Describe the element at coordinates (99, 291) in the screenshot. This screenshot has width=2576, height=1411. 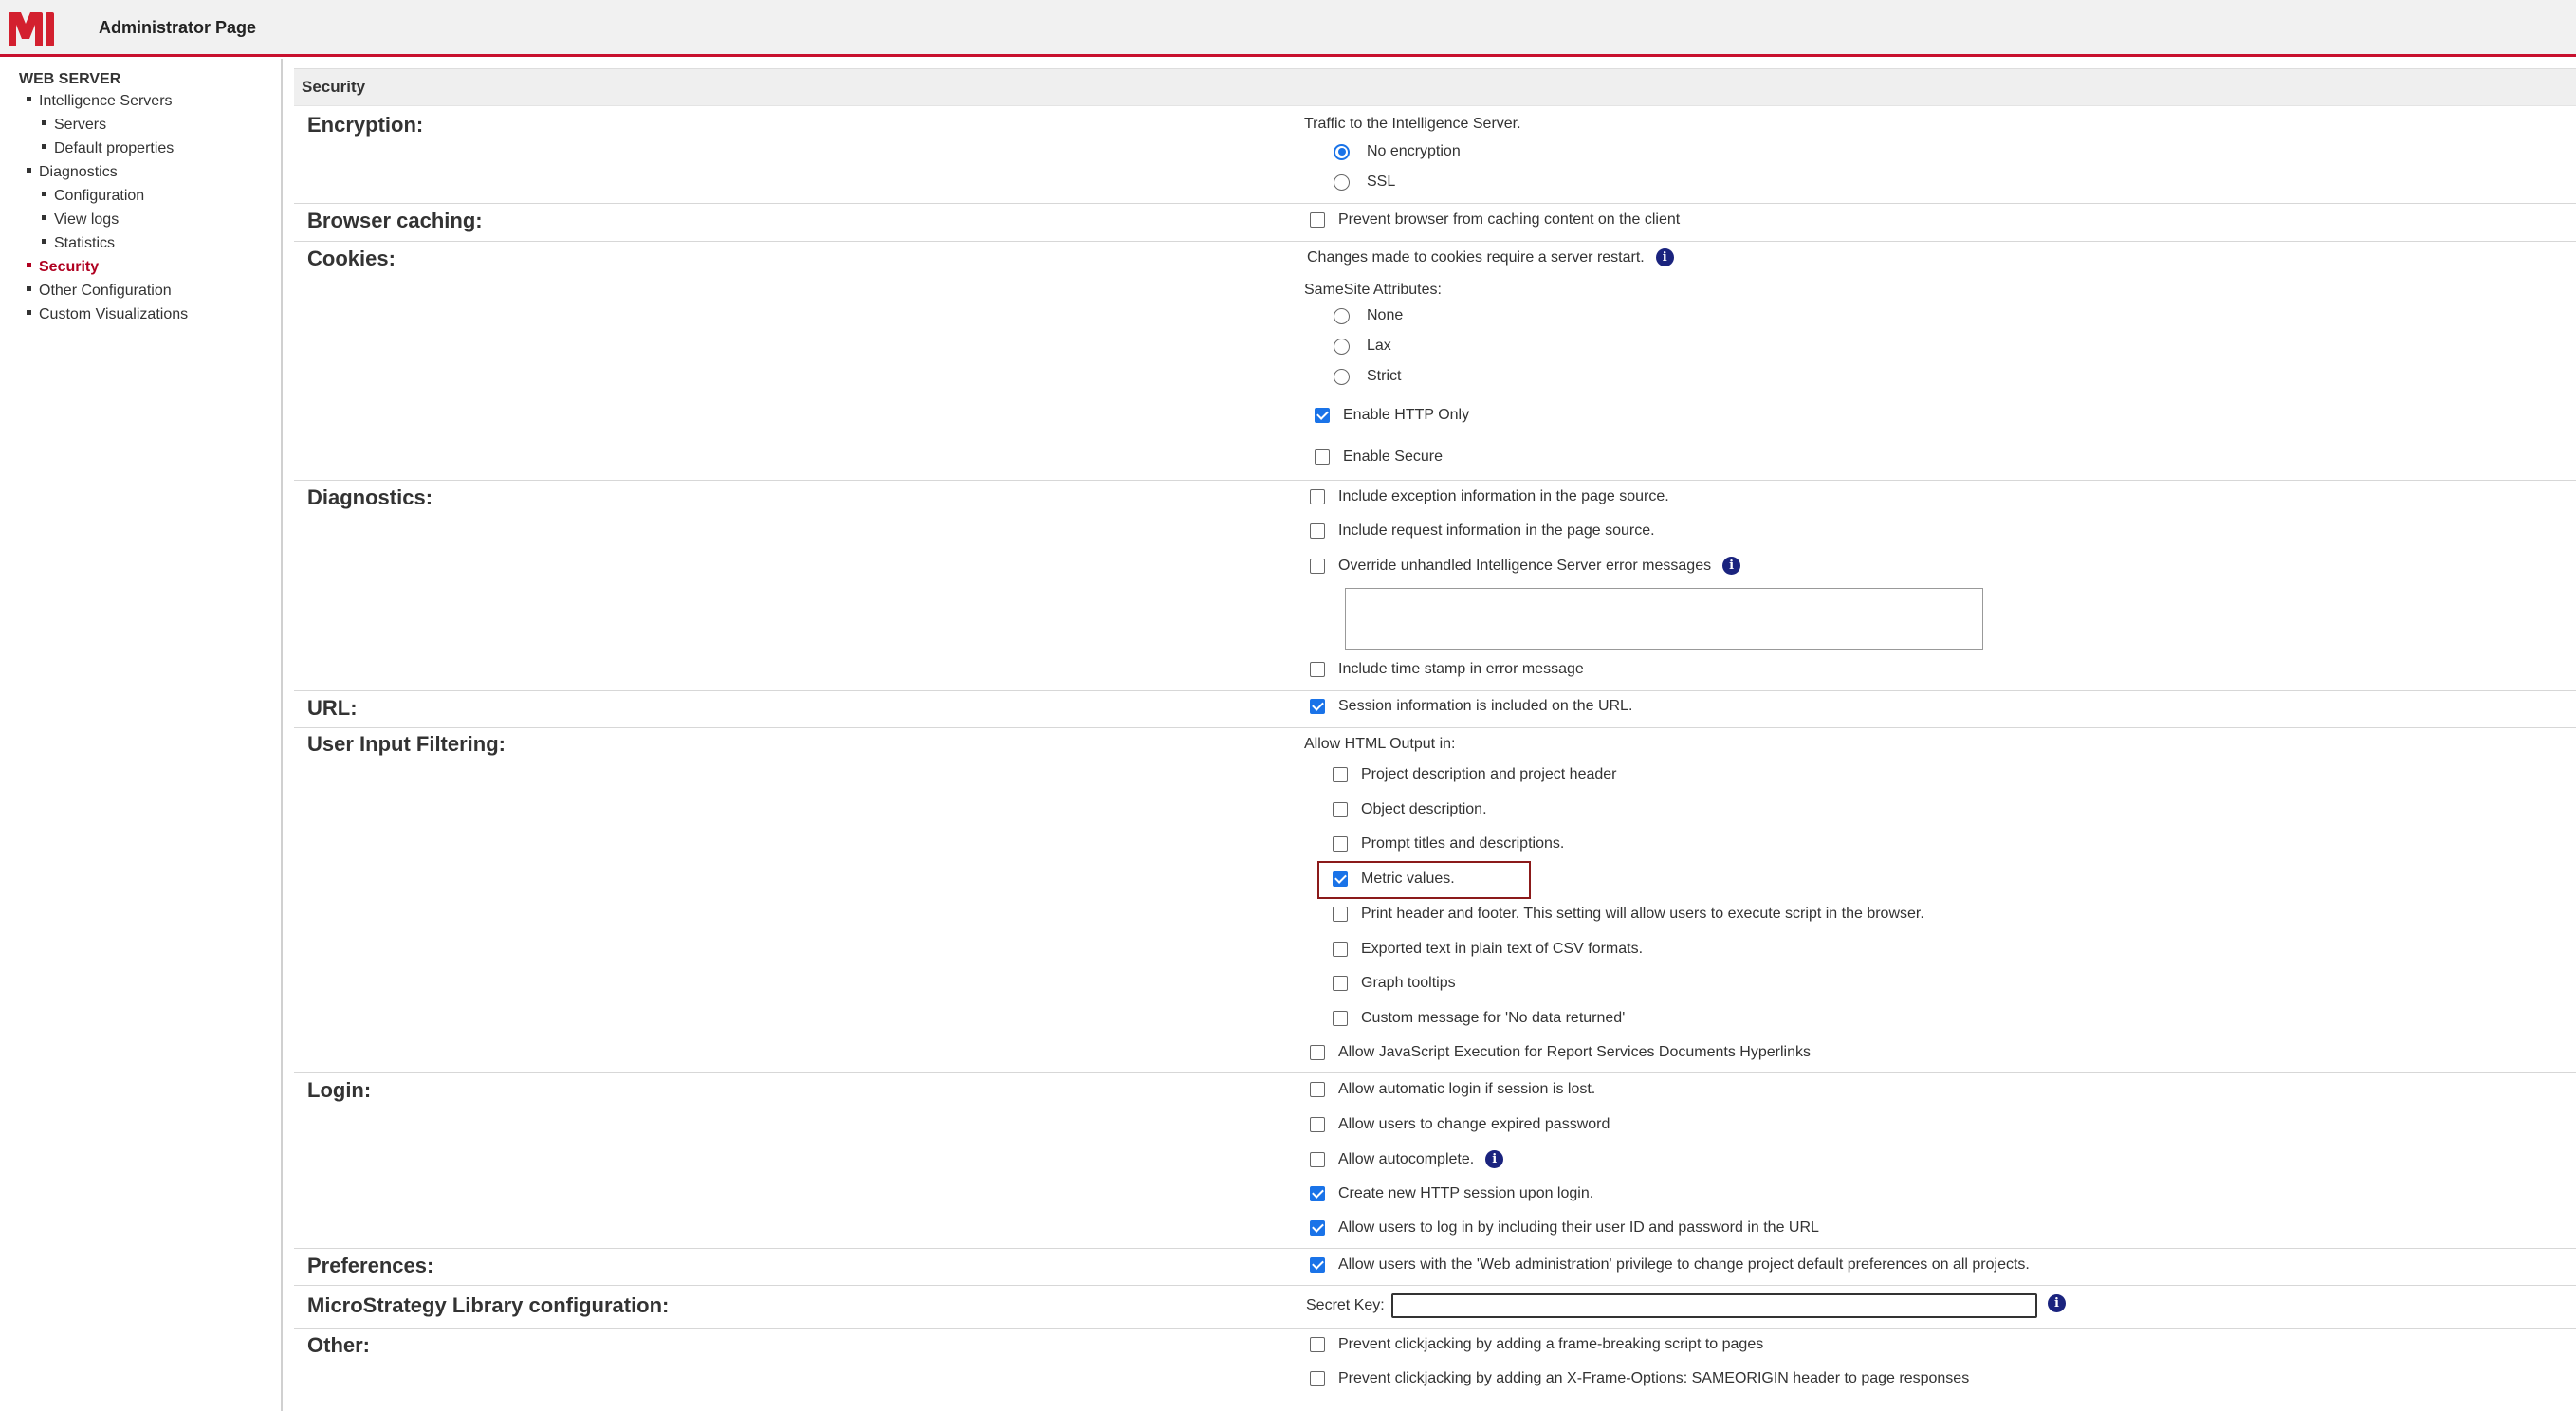
I see `nav-item-other-configuration: Other Configuration` at that location.